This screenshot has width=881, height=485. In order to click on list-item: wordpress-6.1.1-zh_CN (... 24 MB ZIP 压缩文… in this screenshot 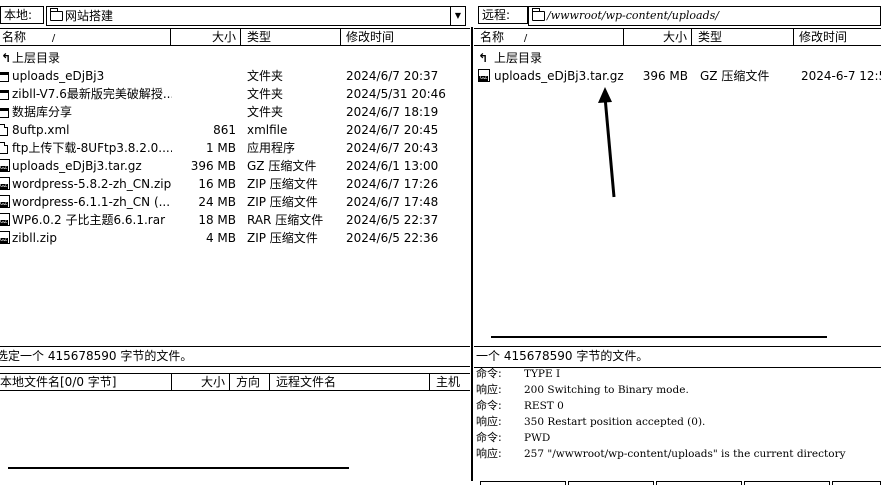, I will do `click(235, 202)`.